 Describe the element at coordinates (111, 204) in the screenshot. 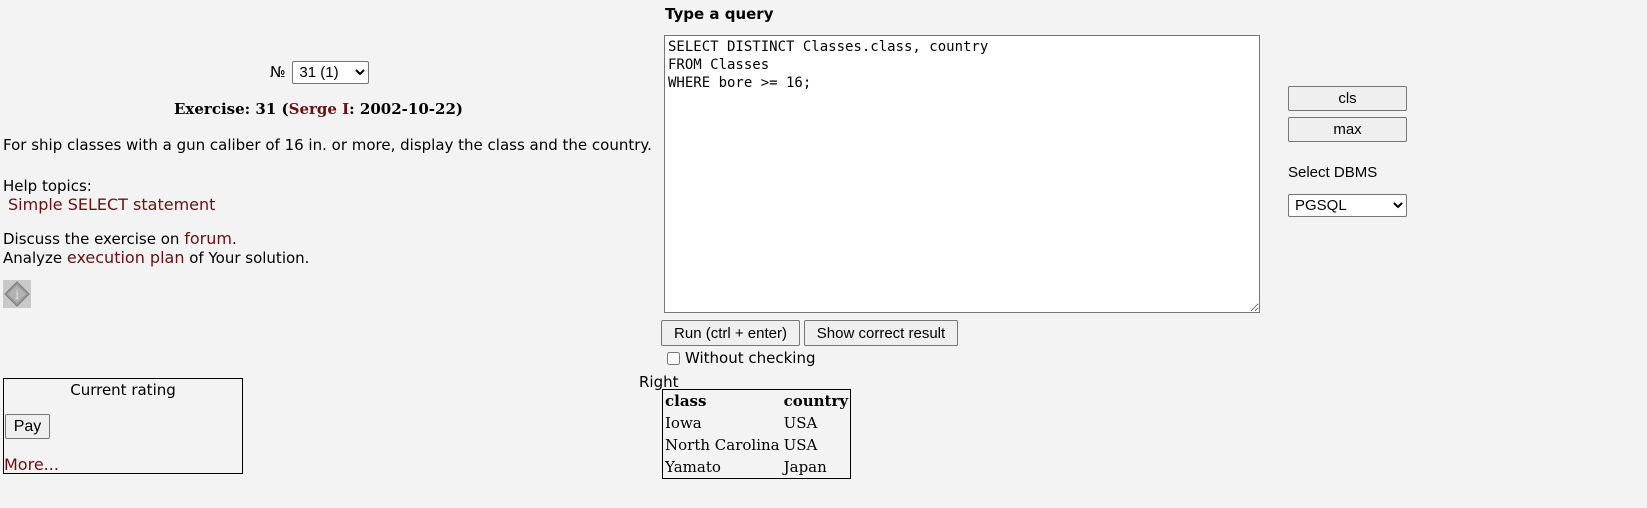

I see `help-topic-link: Simple SELECT statement` at that location.